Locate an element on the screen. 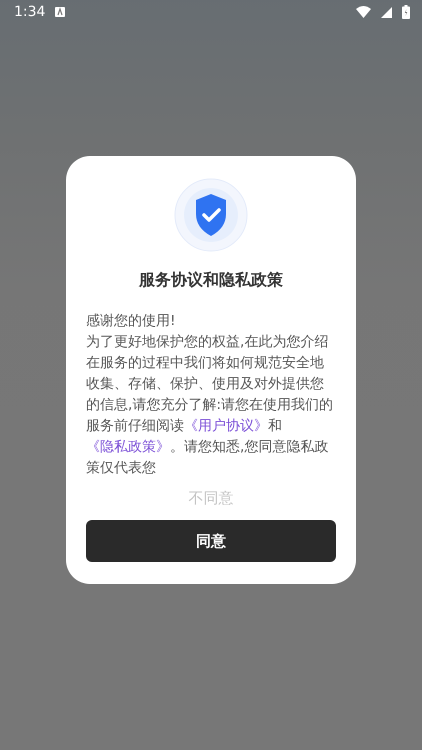 The height and width of the screenshot is (750, 422). shield-check-icon is located at coordinates (211, 215).